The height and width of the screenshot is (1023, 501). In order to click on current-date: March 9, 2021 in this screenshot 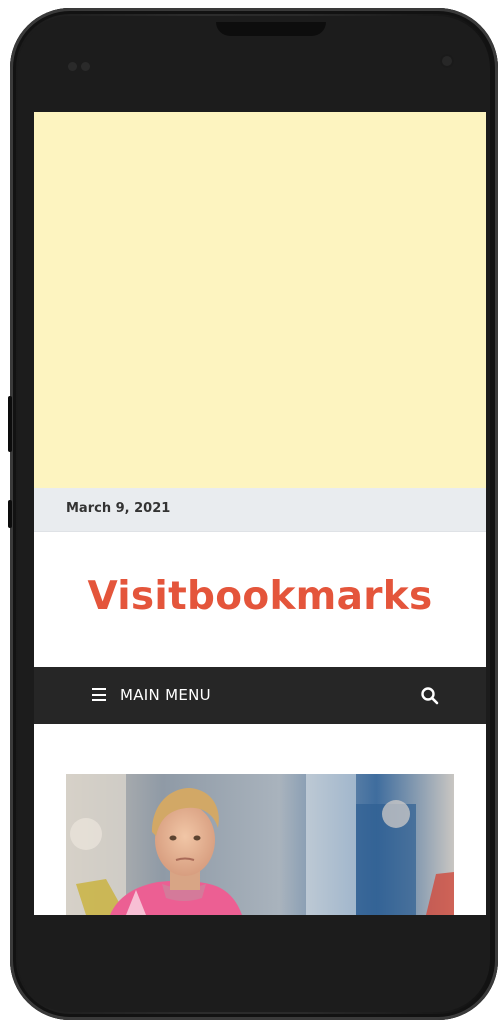, I will do `click(118, 508)`.